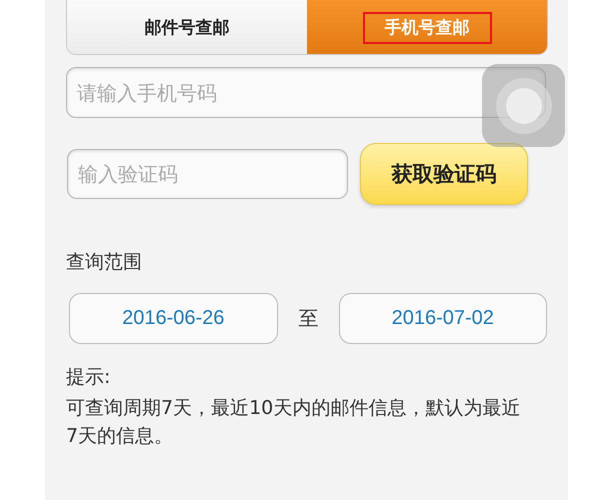 The height and width of the screenshot is (500, 613). What do you see at coordinates (207, 174) in the screenshot?
I see `code-input-field: 输入验证码` at bounding box center [207, 174].